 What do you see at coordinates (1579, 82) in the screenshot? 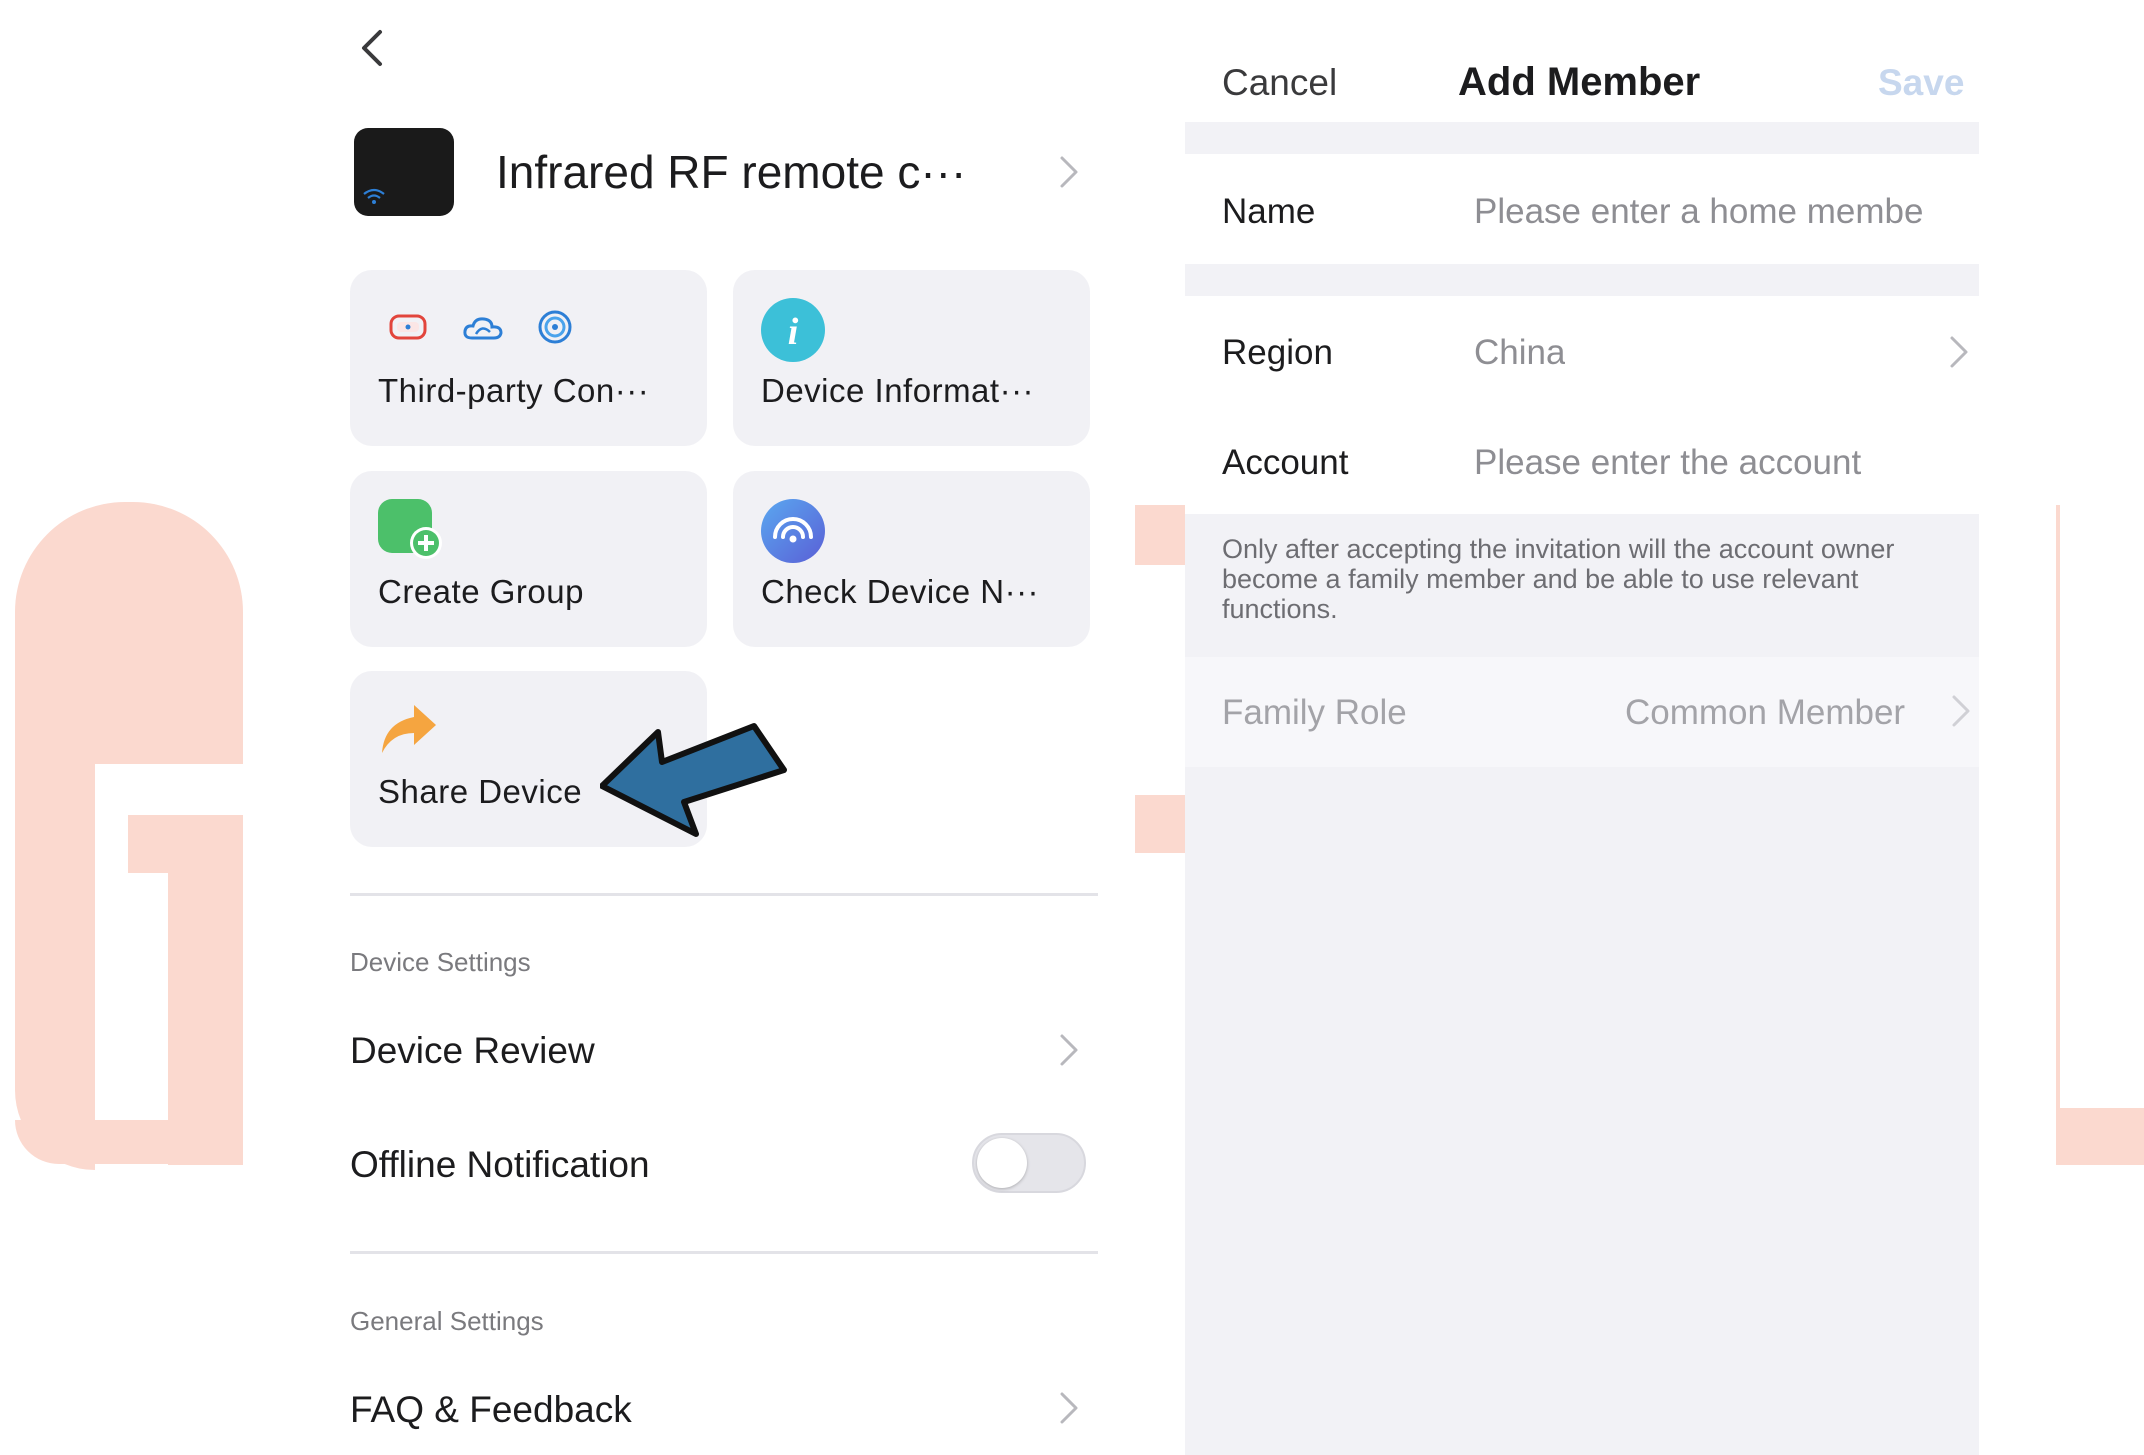
I see `page-title: Add Member` at bounding box center [1579, 82].